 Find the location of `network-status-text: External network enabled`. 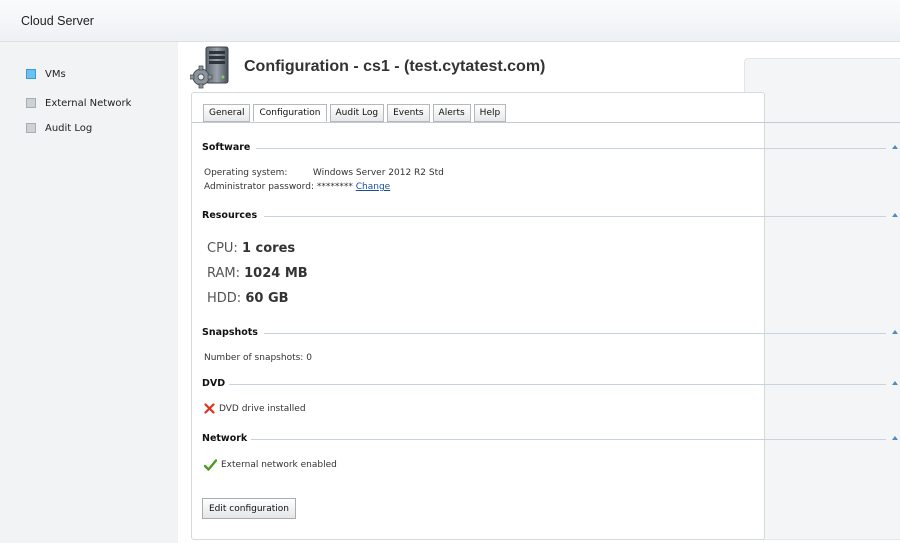

network-status-text: External network enabled is located at coordinates (279, 465).